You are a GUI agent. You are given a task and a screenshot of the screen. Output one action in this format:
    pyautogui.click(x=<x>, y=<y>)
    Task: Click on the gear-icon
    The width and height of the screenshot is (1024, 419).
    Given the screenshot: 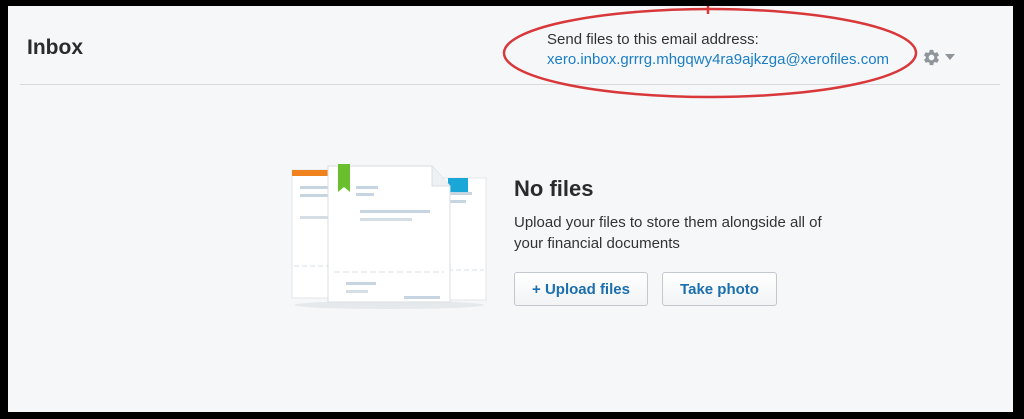 What is the action you would take?
    pyautogui.click(x=931, y=57)
    